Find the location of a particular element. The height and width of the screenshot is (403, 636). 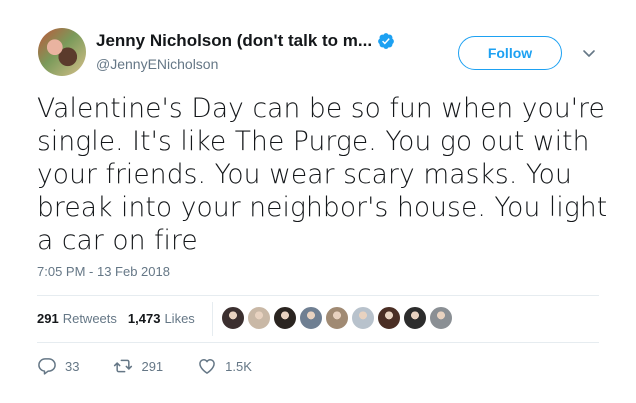

likes-count: 1,473 is located at coordinates (144, 318).